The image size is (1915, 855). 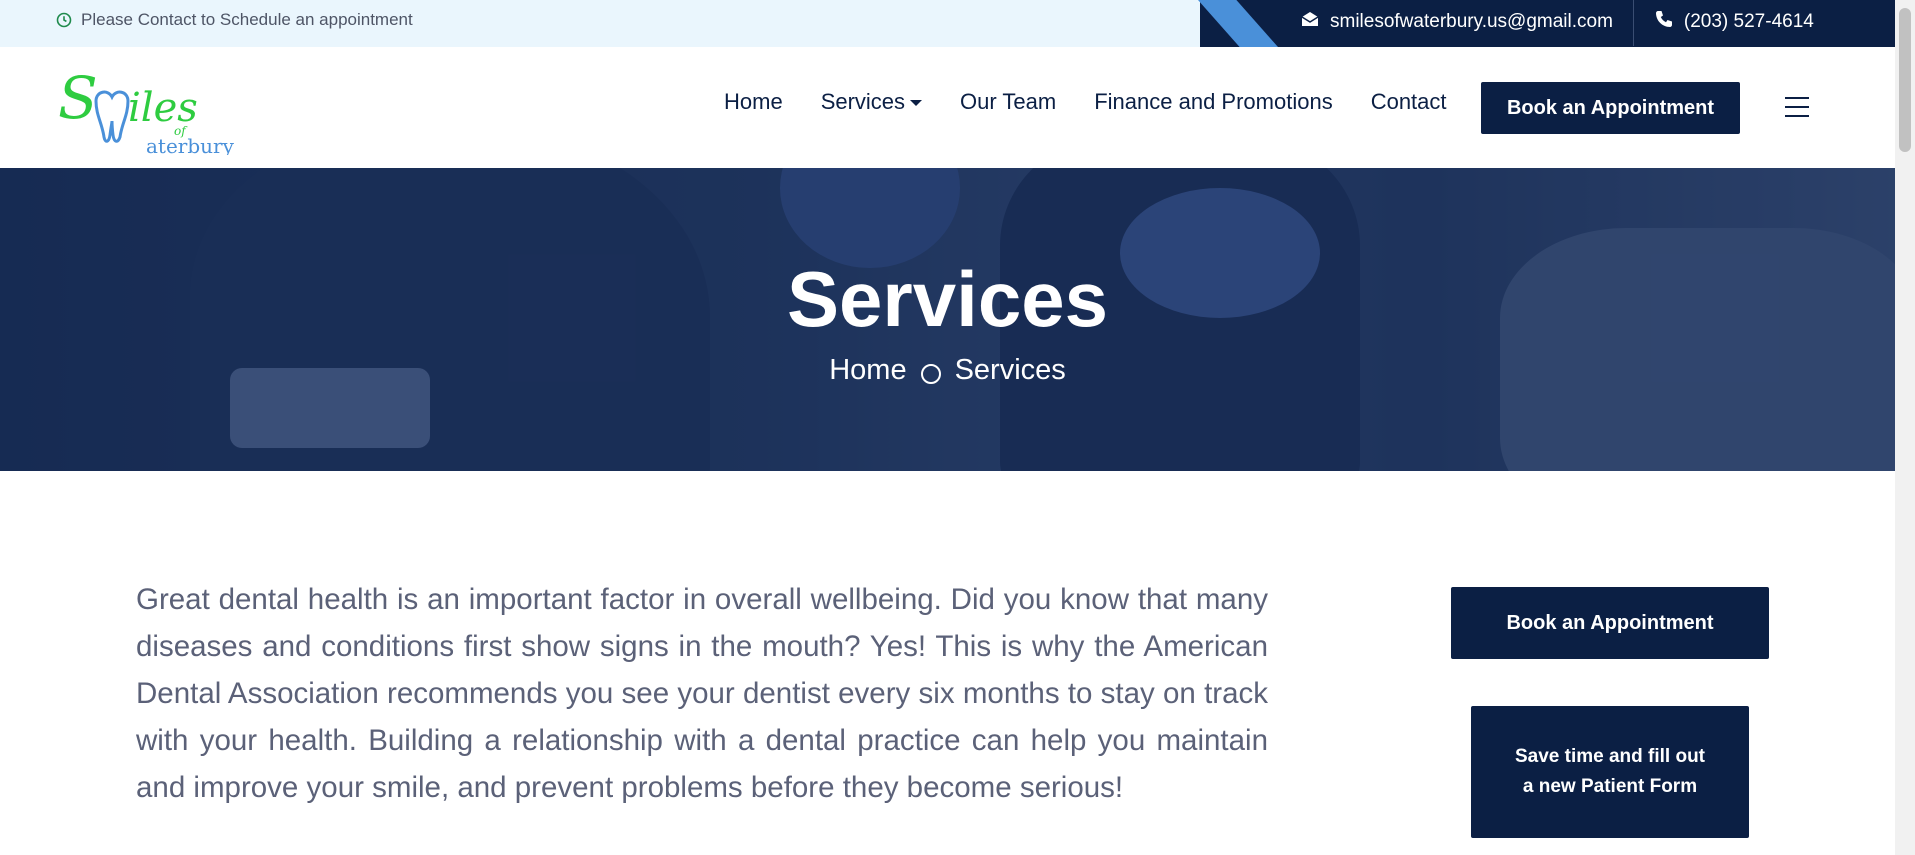 What do you see at coordinates (930, 373) in the screenshot?
I see `circle-separator-icon` at bounding box center [930, 373].